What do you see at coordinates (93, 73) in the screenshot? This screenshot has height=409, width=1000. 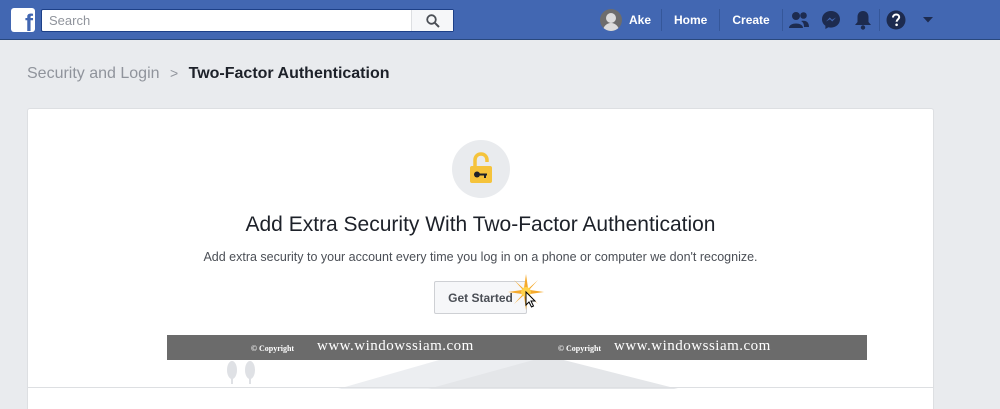 I see `breadcrumb-parent-link: Security and Login` at bounding box center [93, 73].